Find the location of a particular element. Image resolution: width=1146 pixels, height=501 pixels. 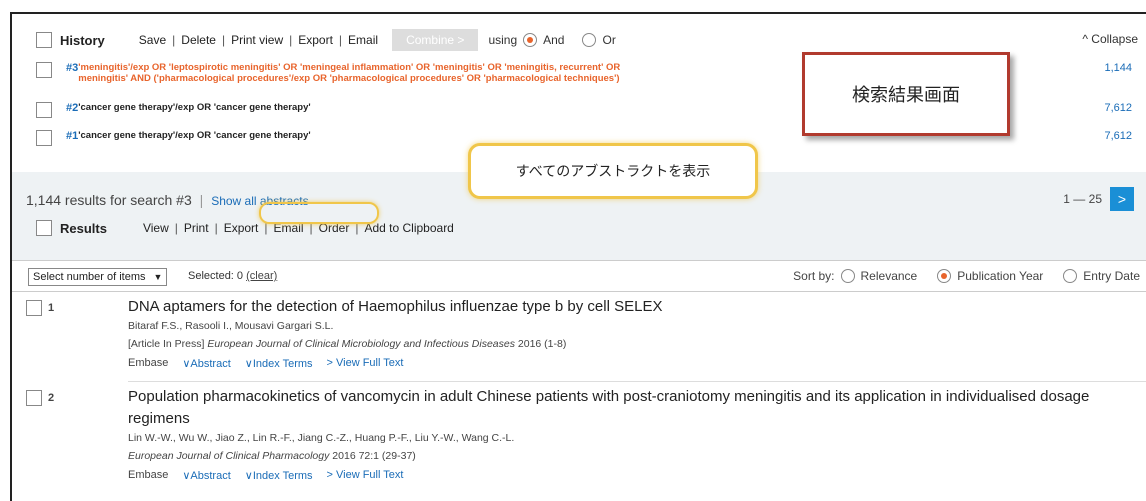

sort-entry-date-radio is located at coordinates (1070, 276).